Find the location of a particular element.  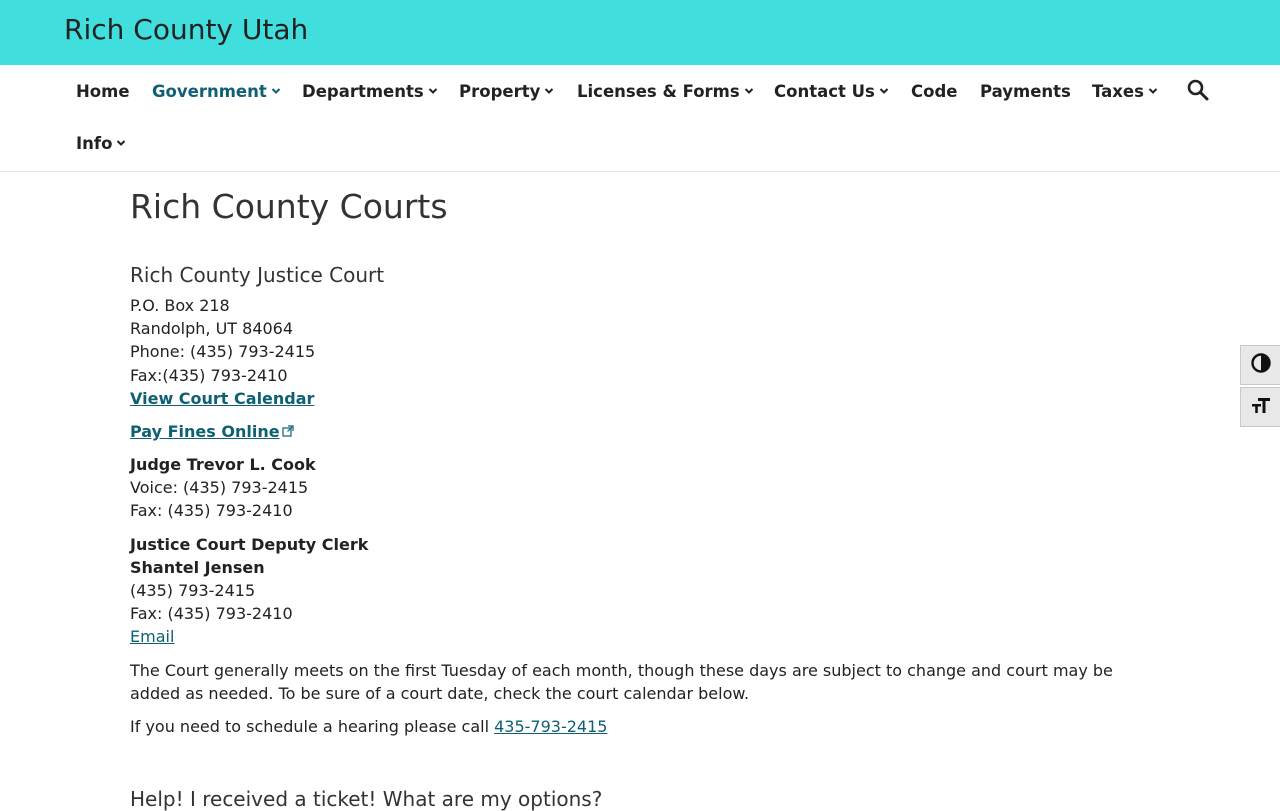

judge-fax: Fax: (435) 793-2410 is located at coordinates (211, 510).